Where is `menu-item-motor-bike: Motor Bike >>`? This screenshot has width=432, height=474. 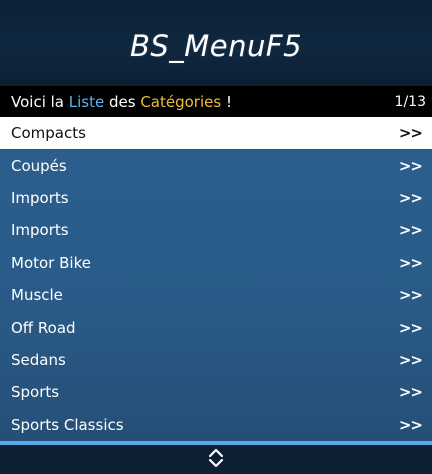
menu-item-motor-bike: Motor Bike >> is located at coordinates (216, 263).